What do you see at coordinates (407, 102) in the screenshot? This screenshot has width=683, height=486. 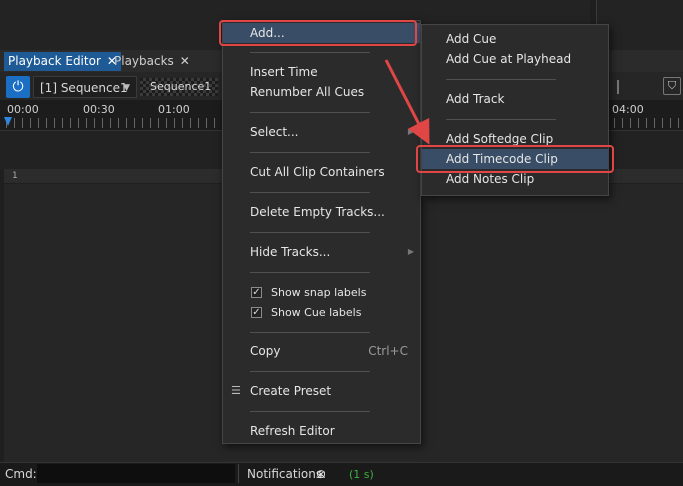 I see `annotation-arrow` at bounding box center [407, 102].